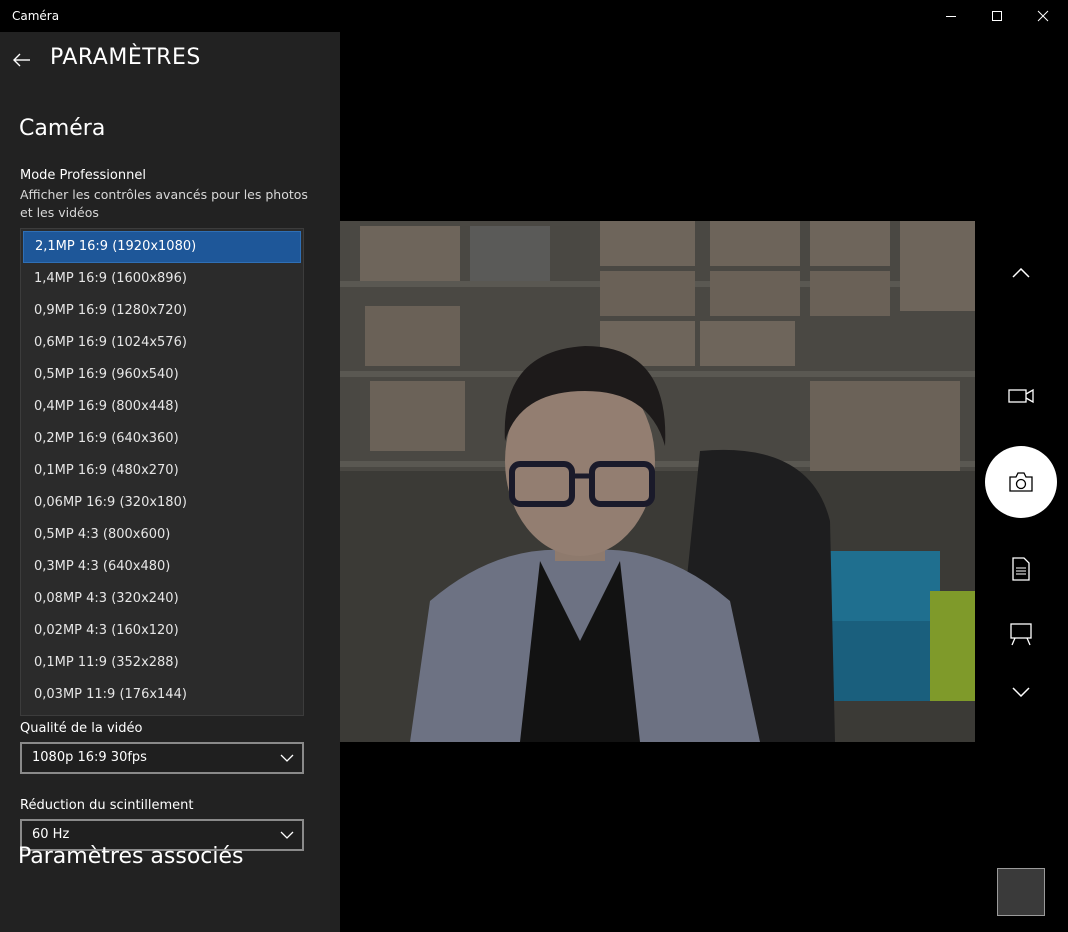  I want to click on document-mode-button, so click(1021, 569).